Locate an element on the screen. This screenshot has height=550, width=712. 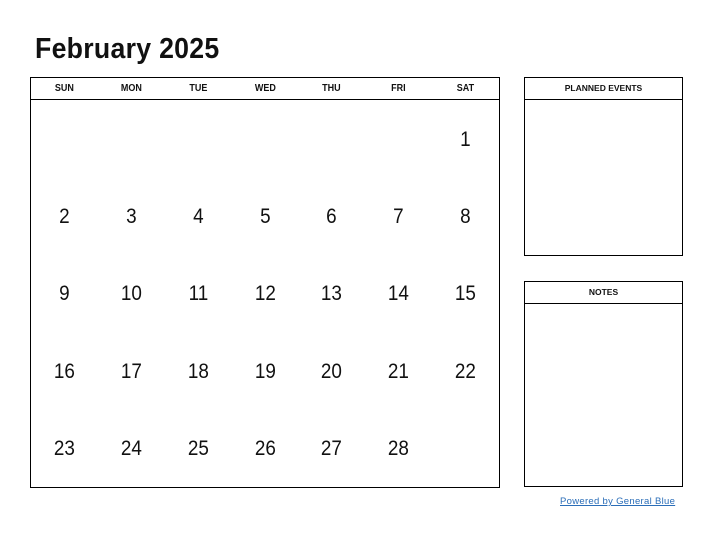
day-cell: 18 is located at coordinates (198, 371).